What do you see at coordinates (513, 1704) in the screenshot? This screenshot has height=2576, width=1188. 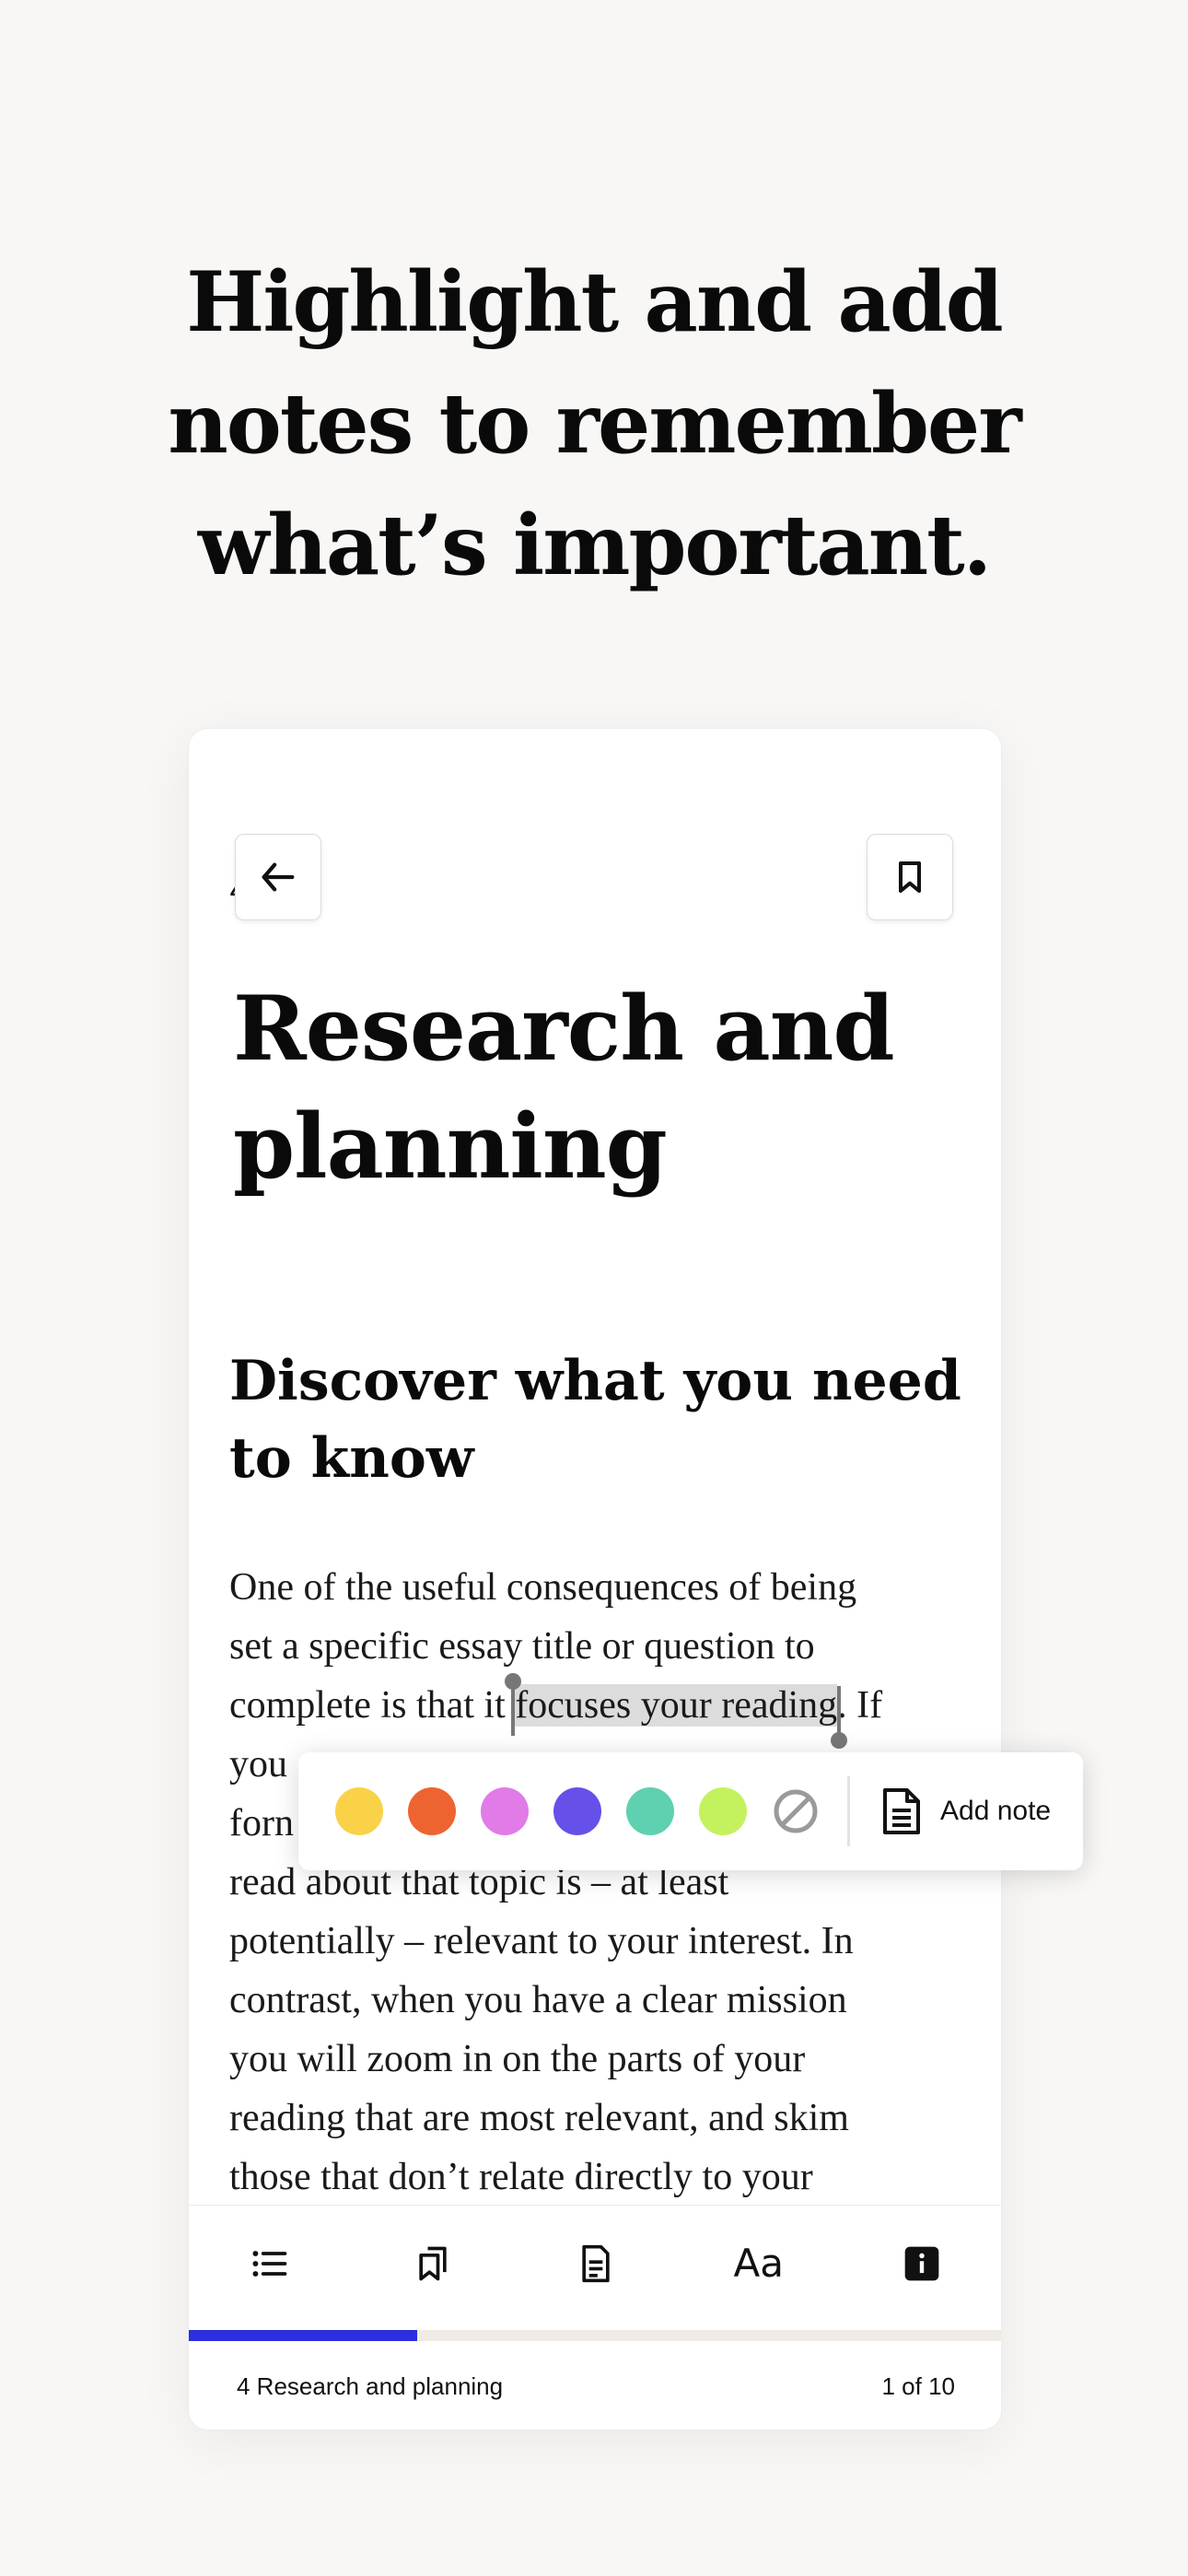 I see `selection-start-handle` at bounding box center [513, 1704].